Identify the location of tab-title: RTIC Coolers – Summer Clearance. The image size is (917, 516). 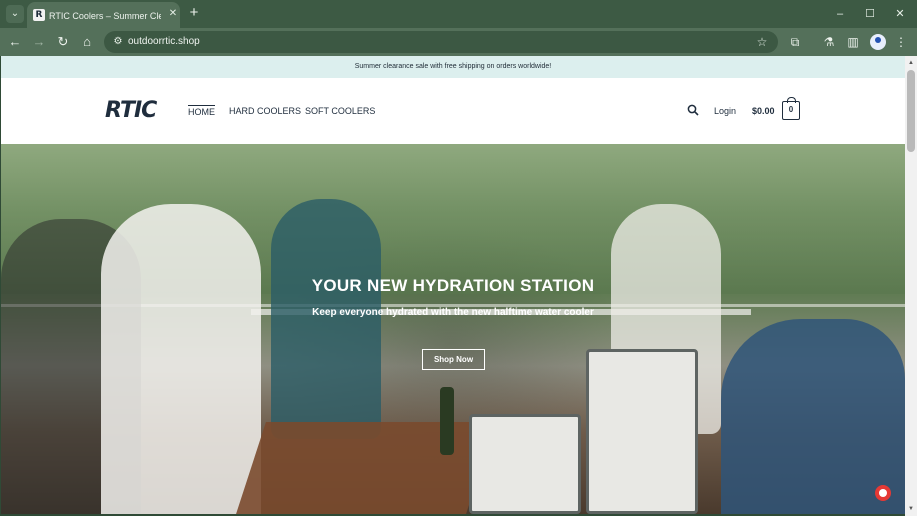
(105, 16).